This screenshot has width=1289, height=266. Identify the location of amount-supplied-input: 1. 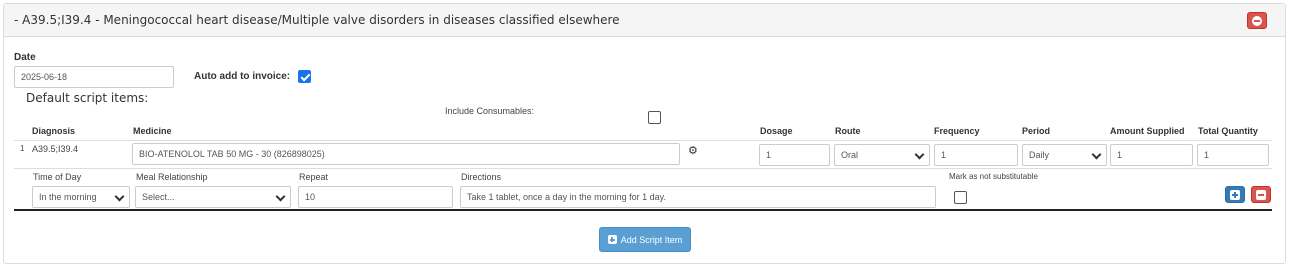
(1151, 155).